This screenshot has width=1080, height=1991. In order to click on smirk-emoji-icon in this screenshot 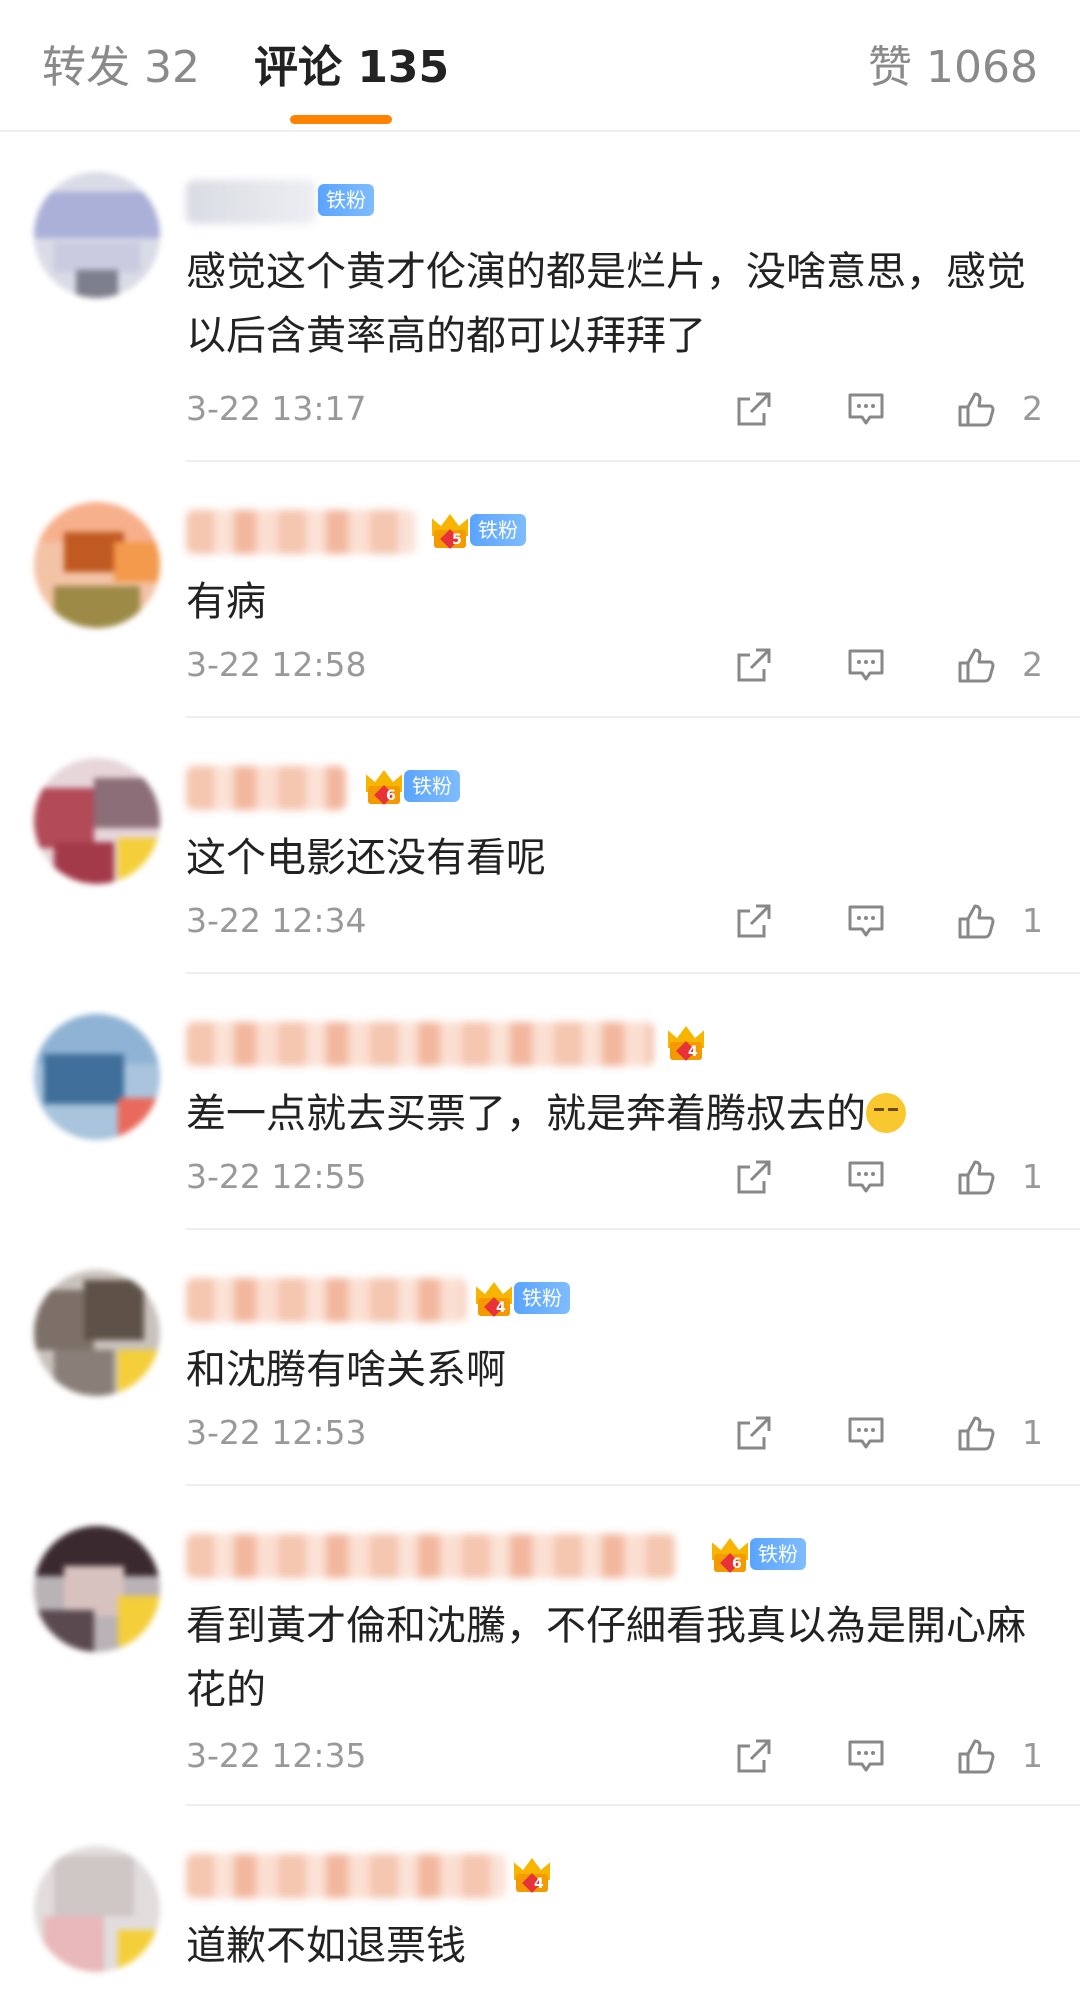, I will do `click(886, 1113)`.